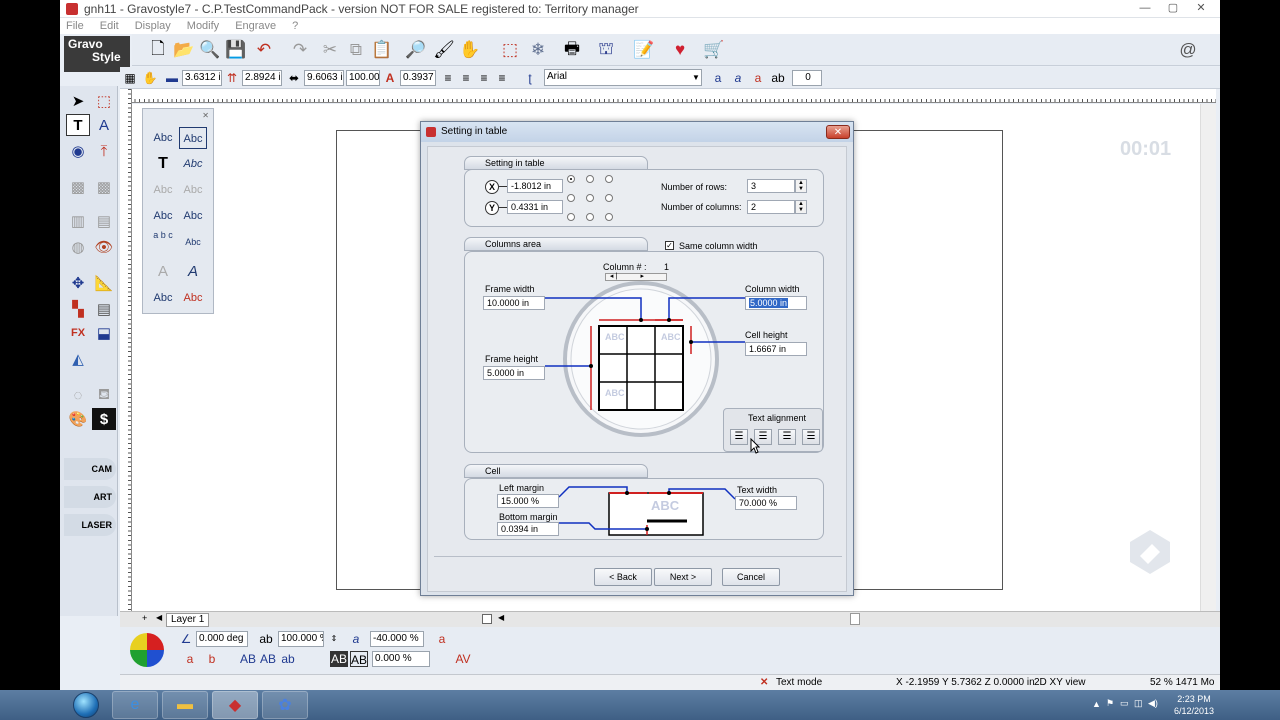 This screenshot has height=720, width=1280. What do you see at coordinates (236, 50) in the screenshot?
I see `save-icon: 💾` at bounding box center [236, 50].